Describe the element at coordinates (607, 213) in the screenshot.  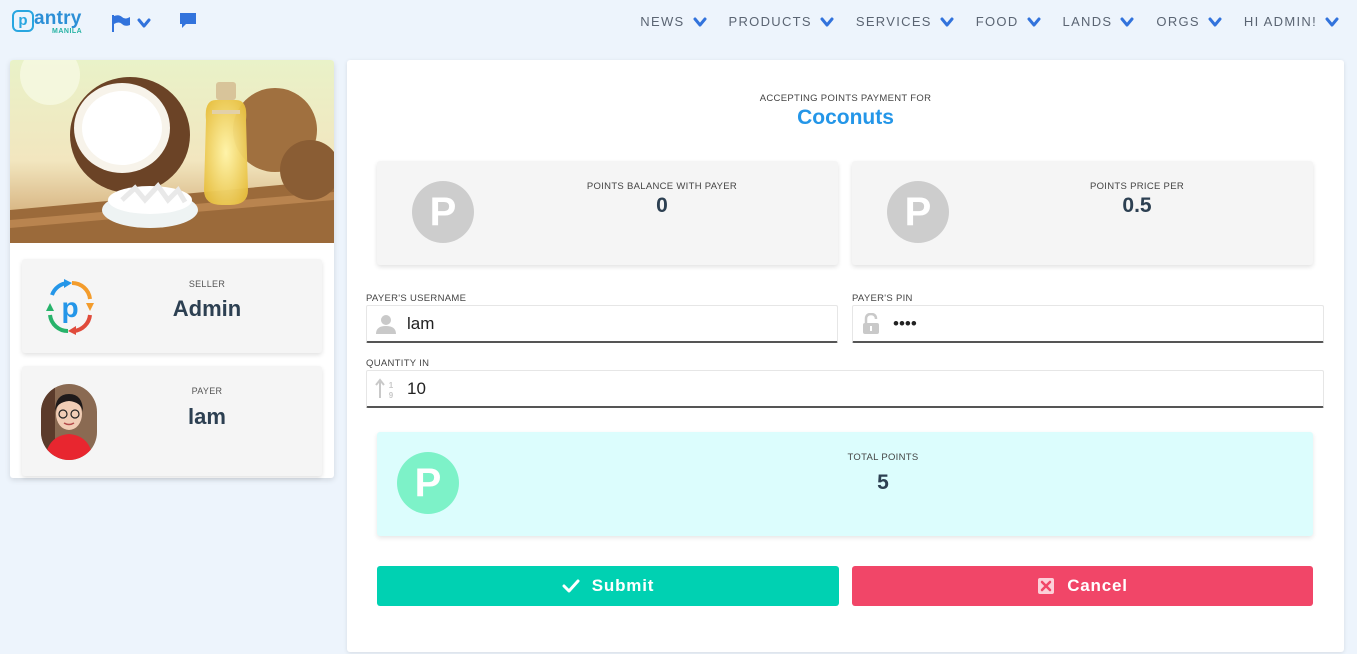
I see `points-balance-card: P POINTS BALANCE WITH PAYER 0` at that location.